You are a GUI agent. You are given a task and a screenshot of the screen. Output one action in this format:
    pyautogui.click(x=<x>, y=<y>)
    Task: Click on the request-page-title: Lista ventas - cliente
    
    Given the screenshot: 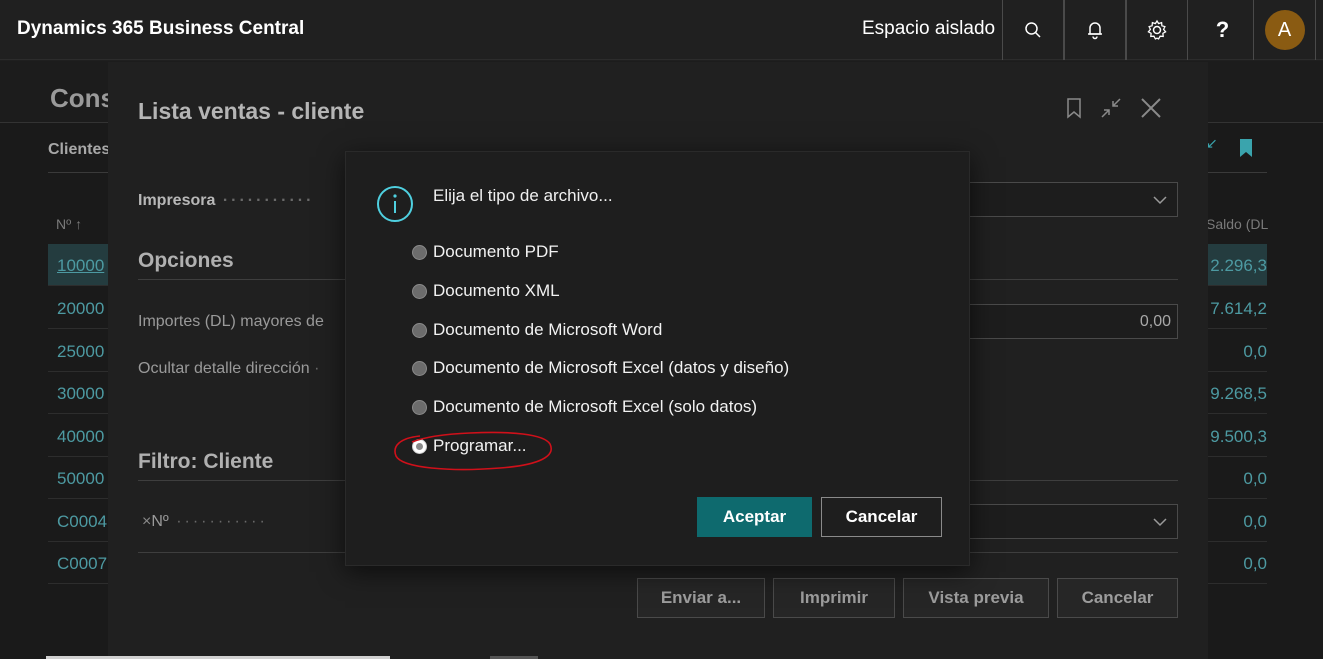 What is the action you would take?
    pyautogui.click(x=251, y=111)
    